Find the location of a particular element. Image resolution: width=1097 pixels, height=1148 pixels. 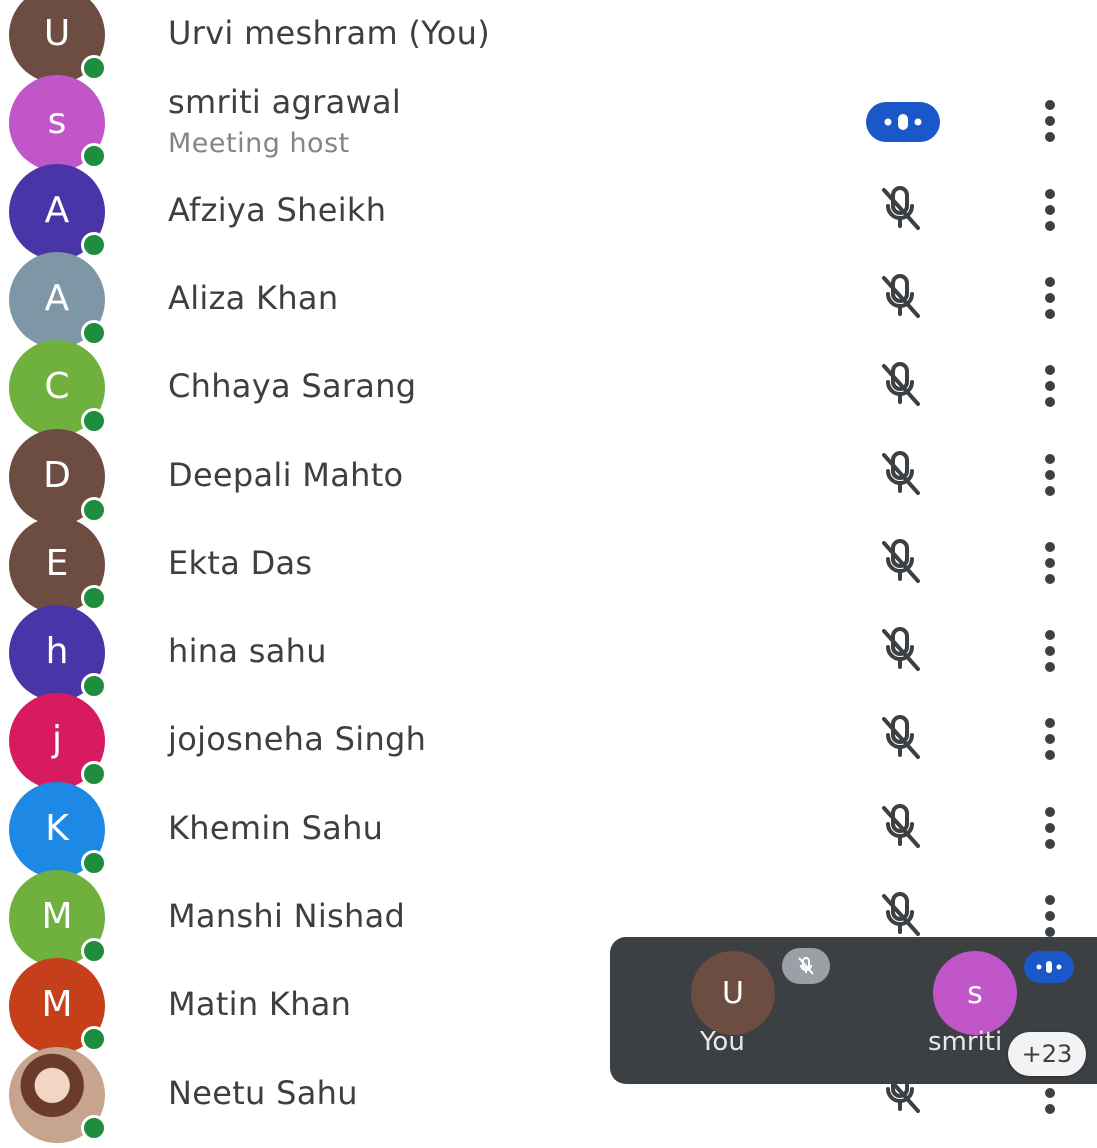

avatar: K is located at coordinates (58, 830).